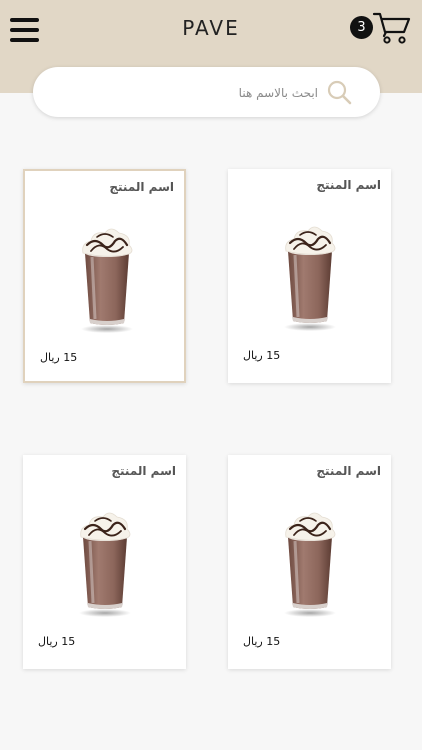  I want to click on cart-icon, so click(391, 28).